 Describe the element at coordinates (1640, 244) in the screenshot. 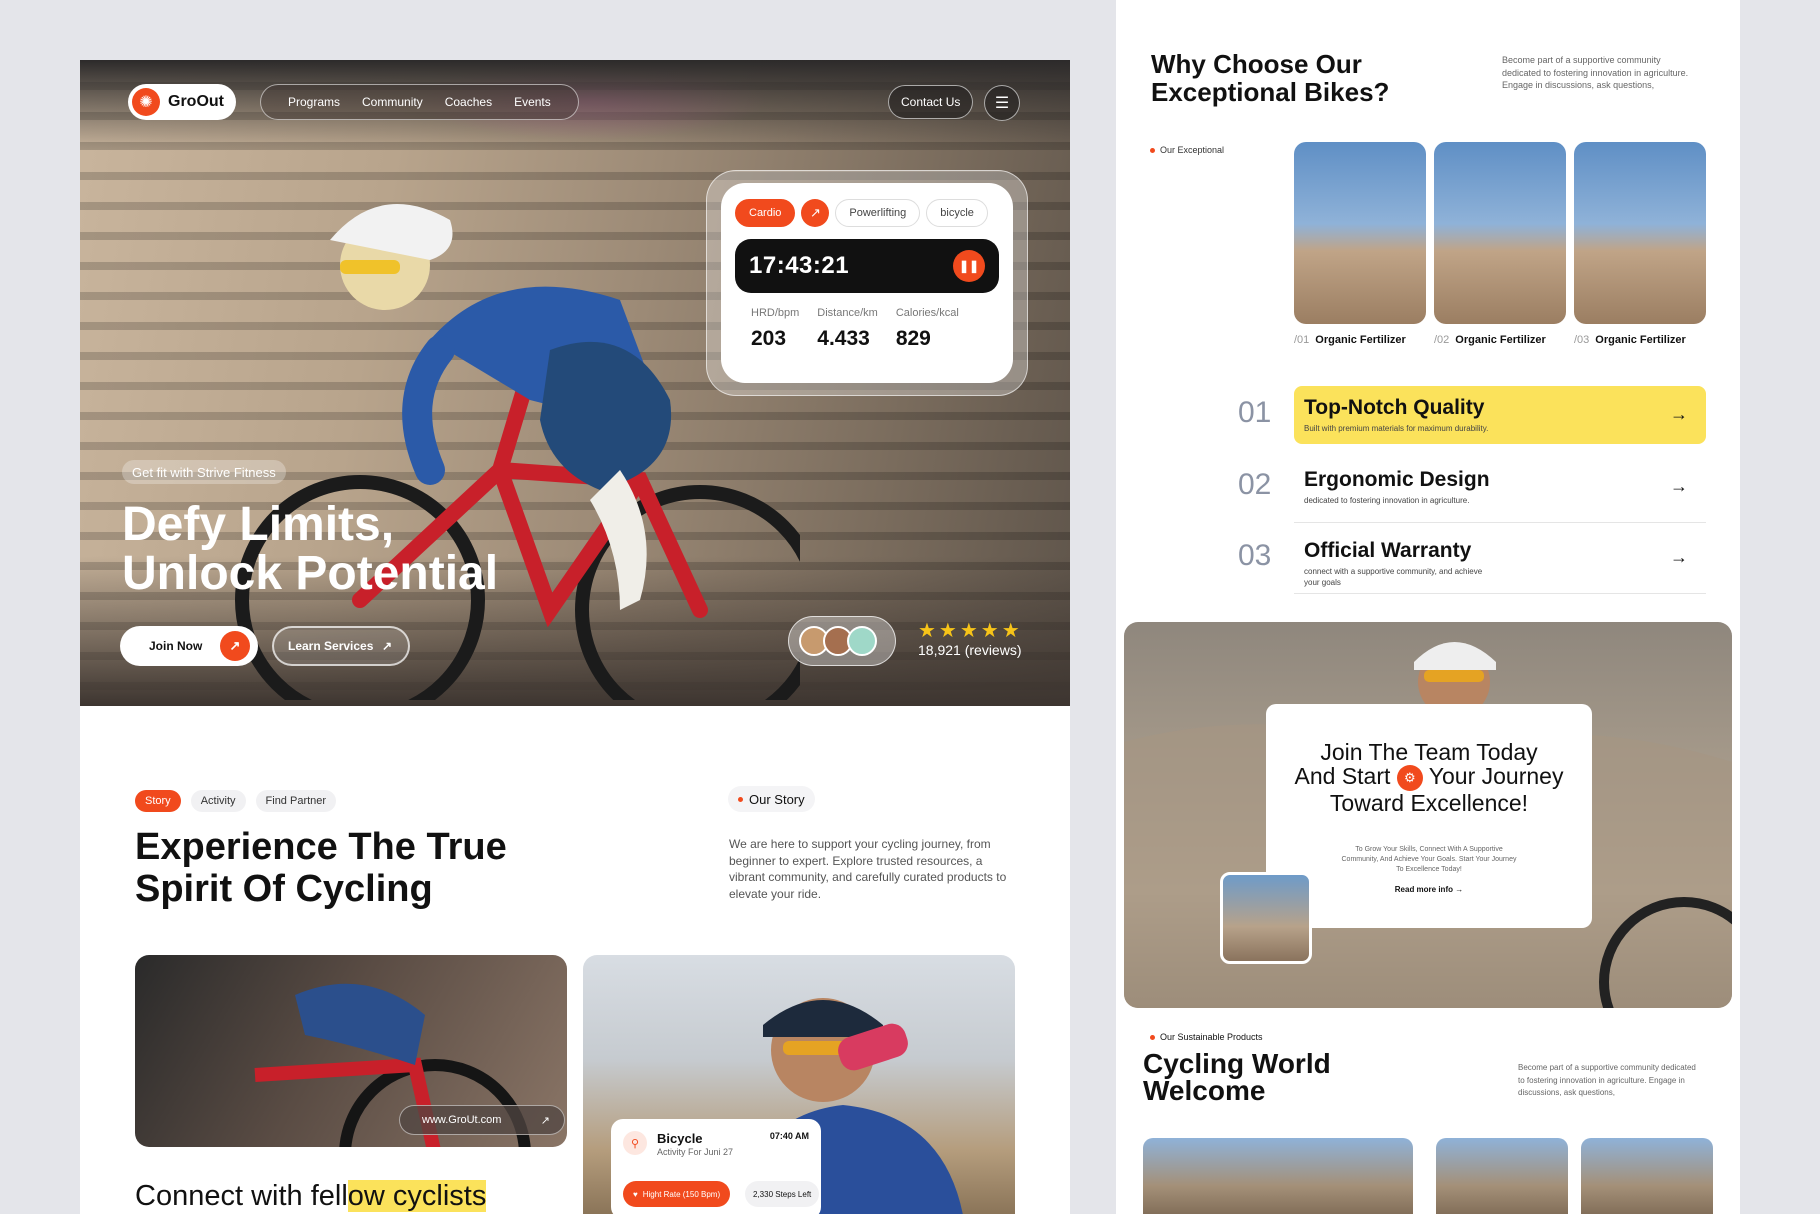

I see `bike-card: /03 Organic Fertilizer` at that location.